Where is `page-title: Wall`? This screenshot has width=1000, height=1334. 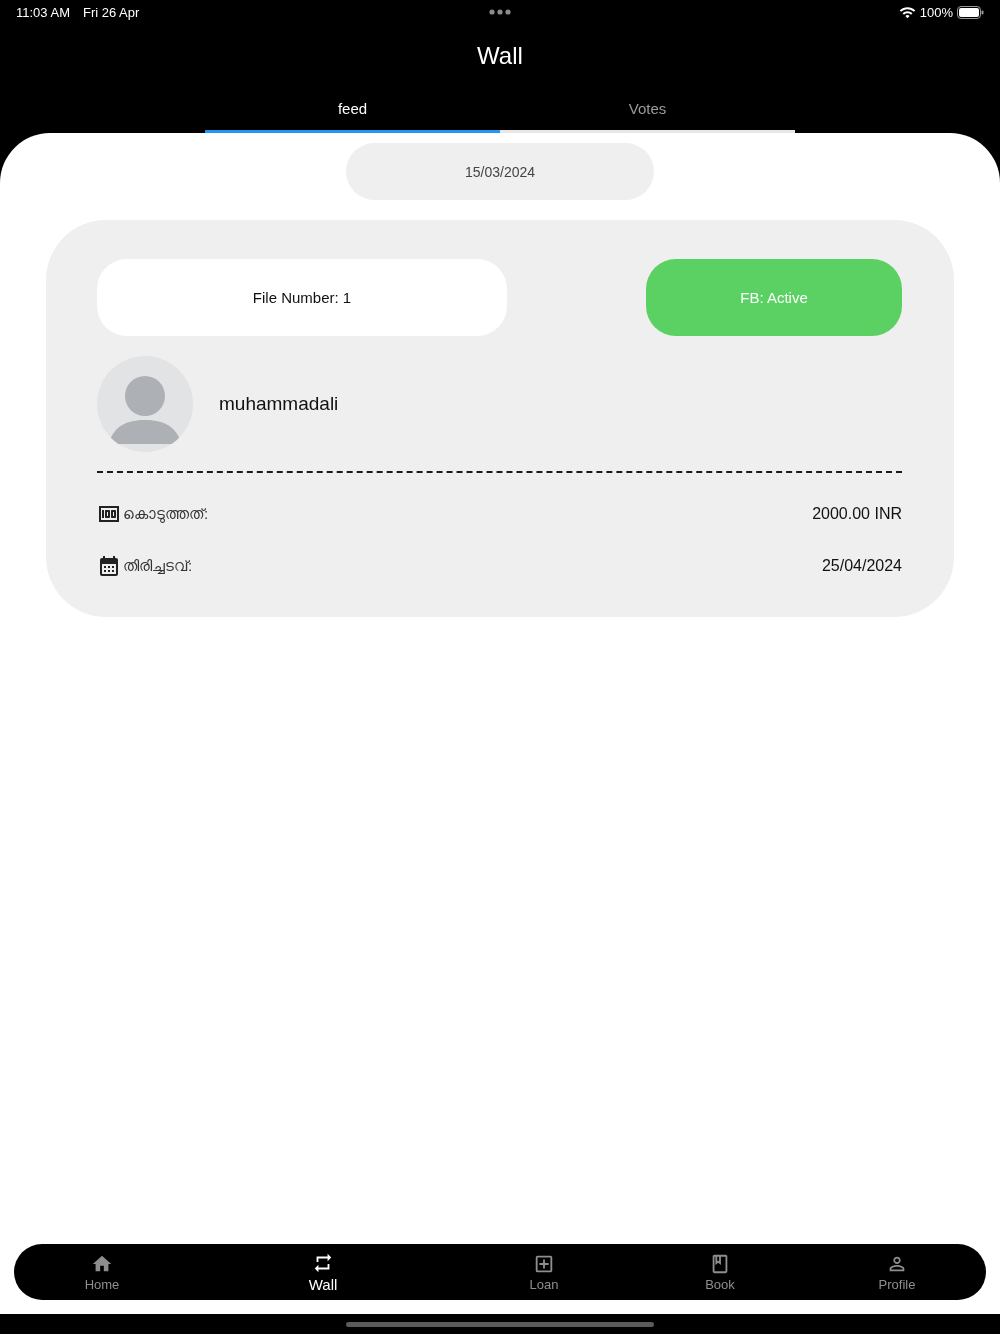
page-title: Wall is located at coordinates (500, 56).